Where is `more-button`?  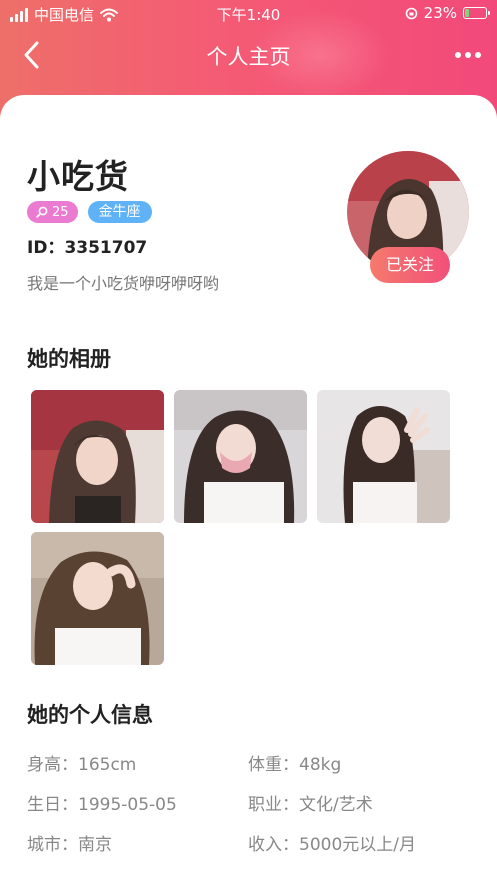
more-button is located at coordinates (468, 55).